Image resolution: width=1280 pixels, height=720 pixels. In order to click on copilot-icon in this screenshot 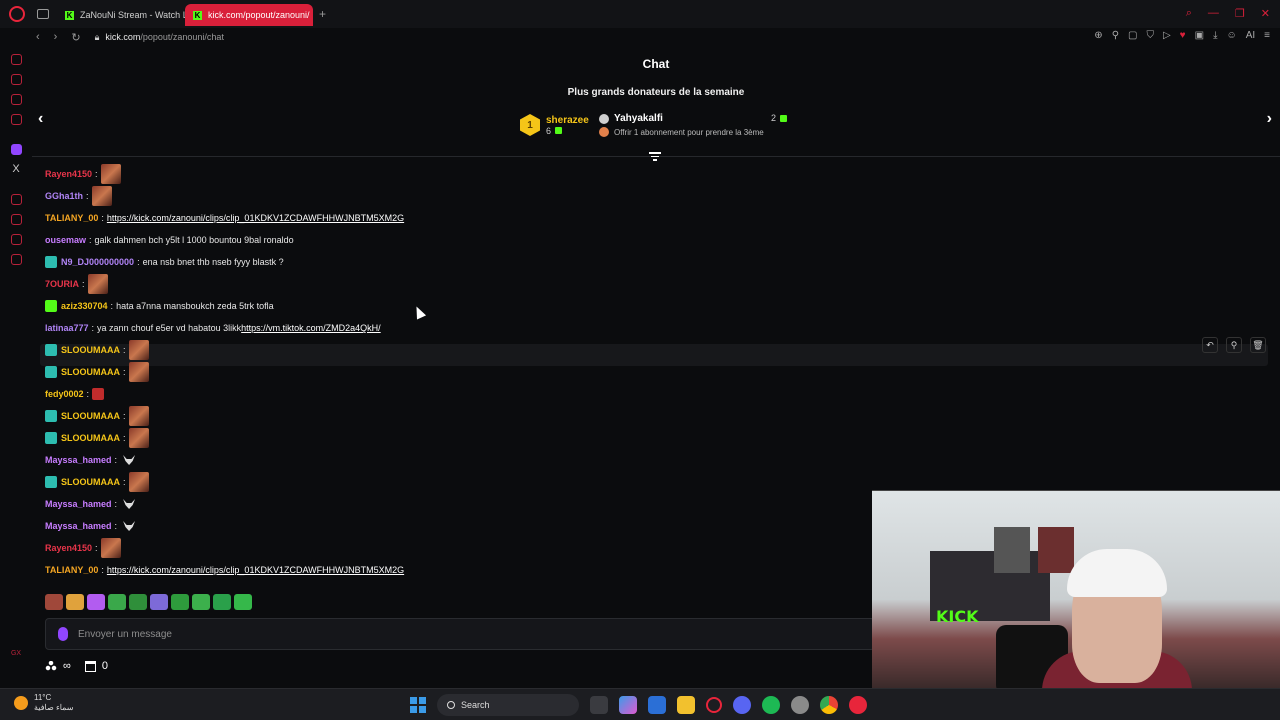, I will do `click(628, 705)`.